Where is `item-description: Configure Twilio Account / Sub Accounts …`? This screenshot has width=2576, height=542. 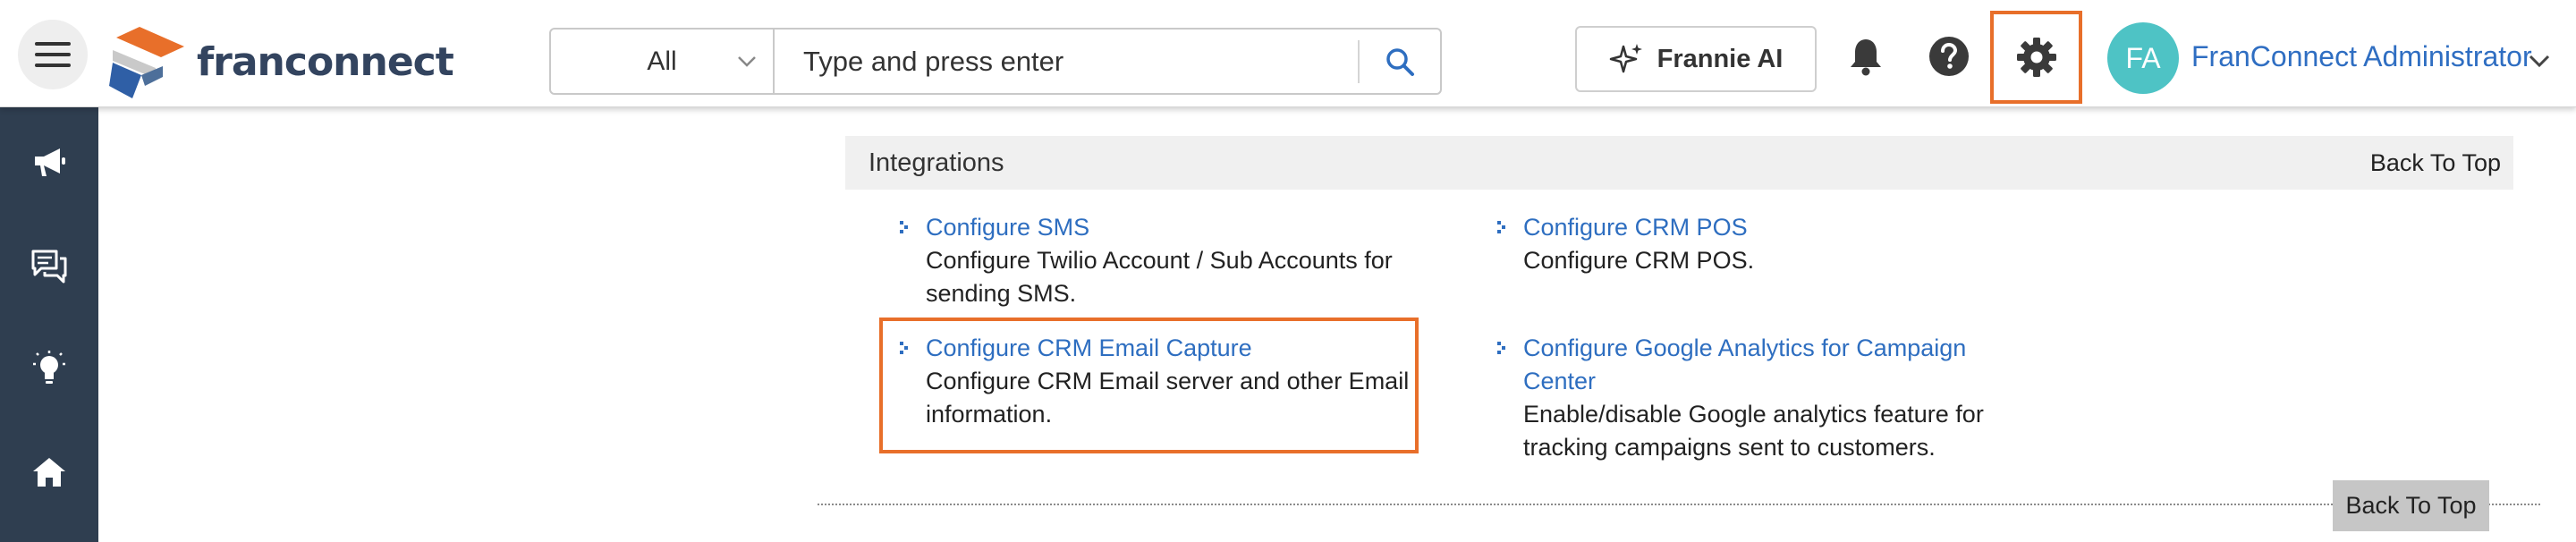
item-description: Configure Twilio Account / Sub Accounts … is located at coordinates (1159, 260).